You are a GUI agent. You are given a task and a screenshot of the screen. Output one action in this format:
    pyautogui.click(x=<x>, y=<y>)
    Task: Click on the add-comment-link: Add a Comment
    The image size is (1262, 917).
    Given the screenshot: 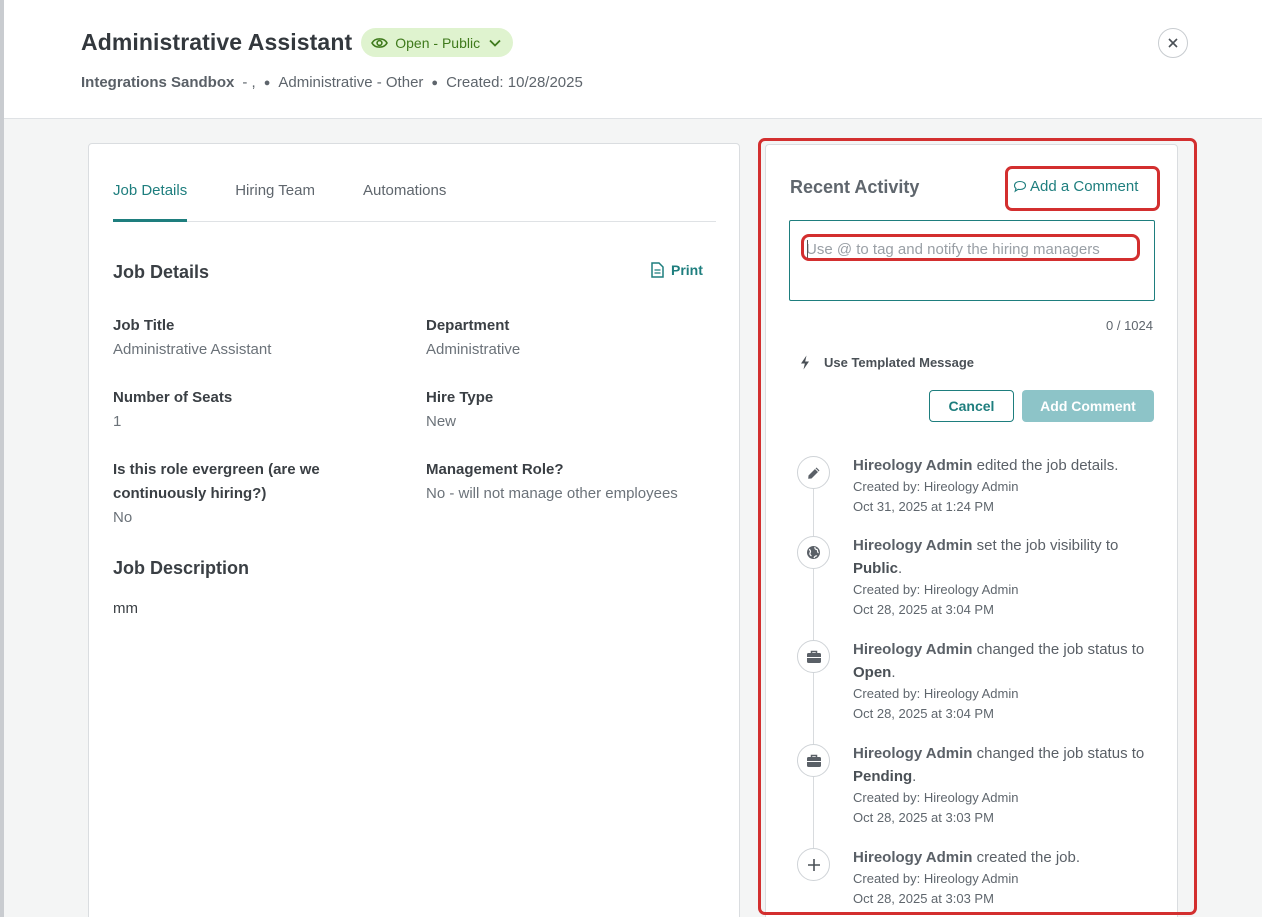 What is the action you would take?
    pyautogui.click(x=1075, y=186)
    